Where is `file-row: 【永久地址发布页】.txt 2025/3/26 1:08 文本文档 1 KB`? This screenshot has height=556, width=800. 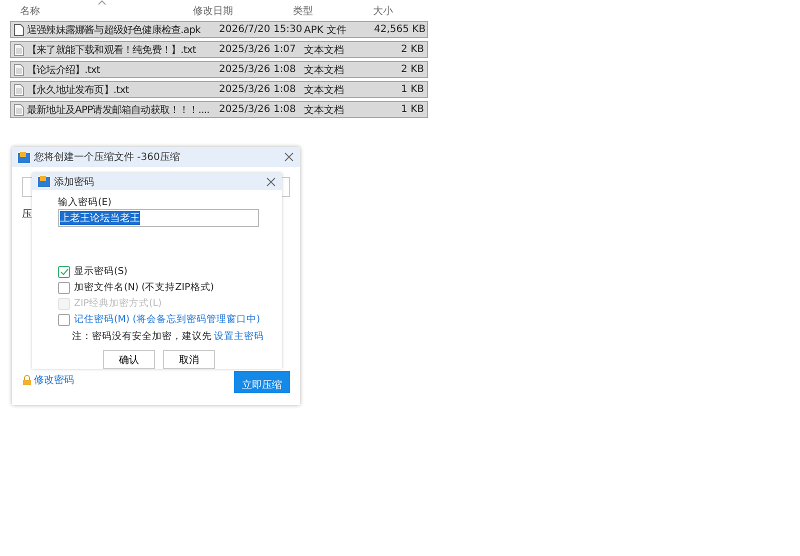
file-row: 【永久地址发布页】.txt 2025/3/26 1:08 文本文档 1 KB is located at coordinates (219, 89).